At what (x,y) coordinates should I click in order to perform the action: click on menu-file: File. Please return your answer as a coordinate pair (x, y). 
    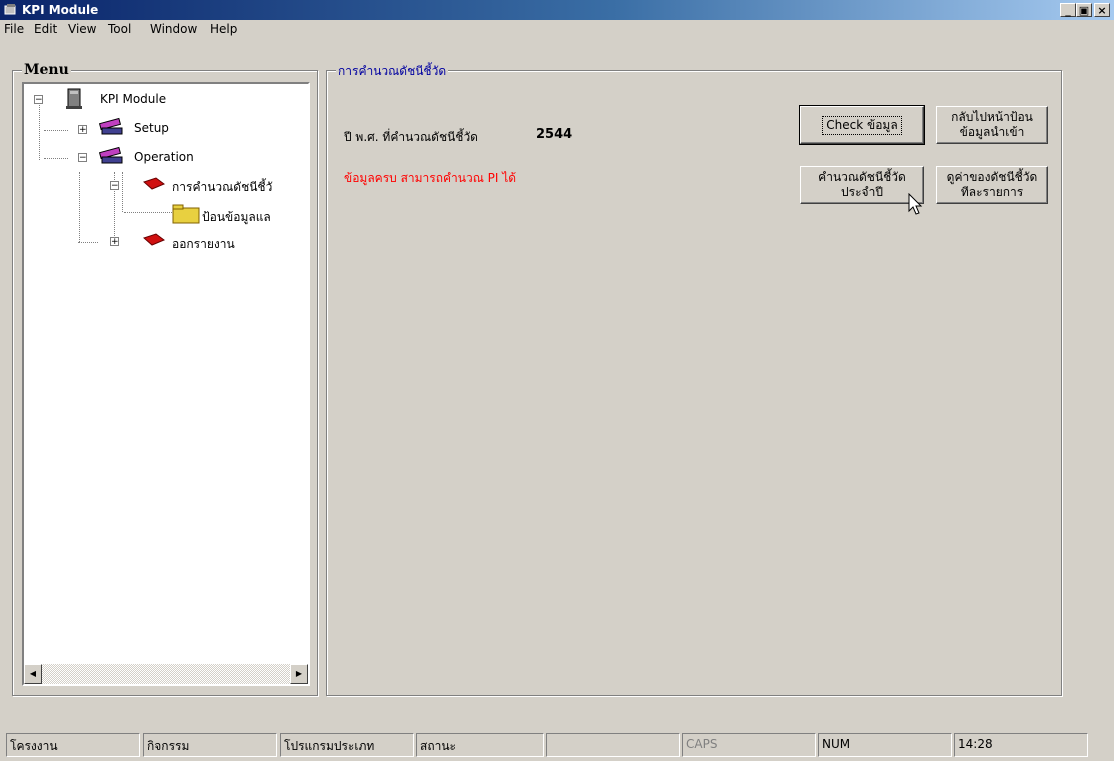
    Looking at the image, I should click on (14, 29).